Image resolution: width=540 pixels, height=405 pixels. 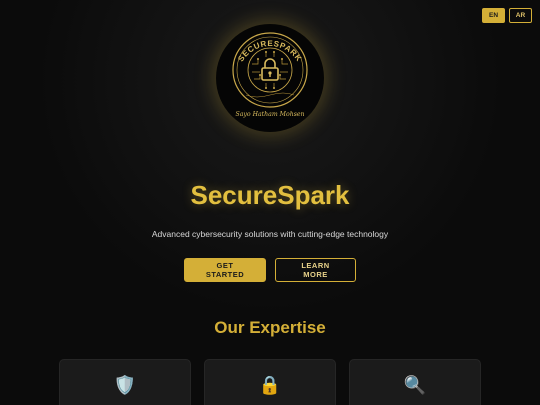 What do you see at coordinates (270, 385) in the screenshot?
I see `lock-icon: 🔒` at bounding box center [270, 385].